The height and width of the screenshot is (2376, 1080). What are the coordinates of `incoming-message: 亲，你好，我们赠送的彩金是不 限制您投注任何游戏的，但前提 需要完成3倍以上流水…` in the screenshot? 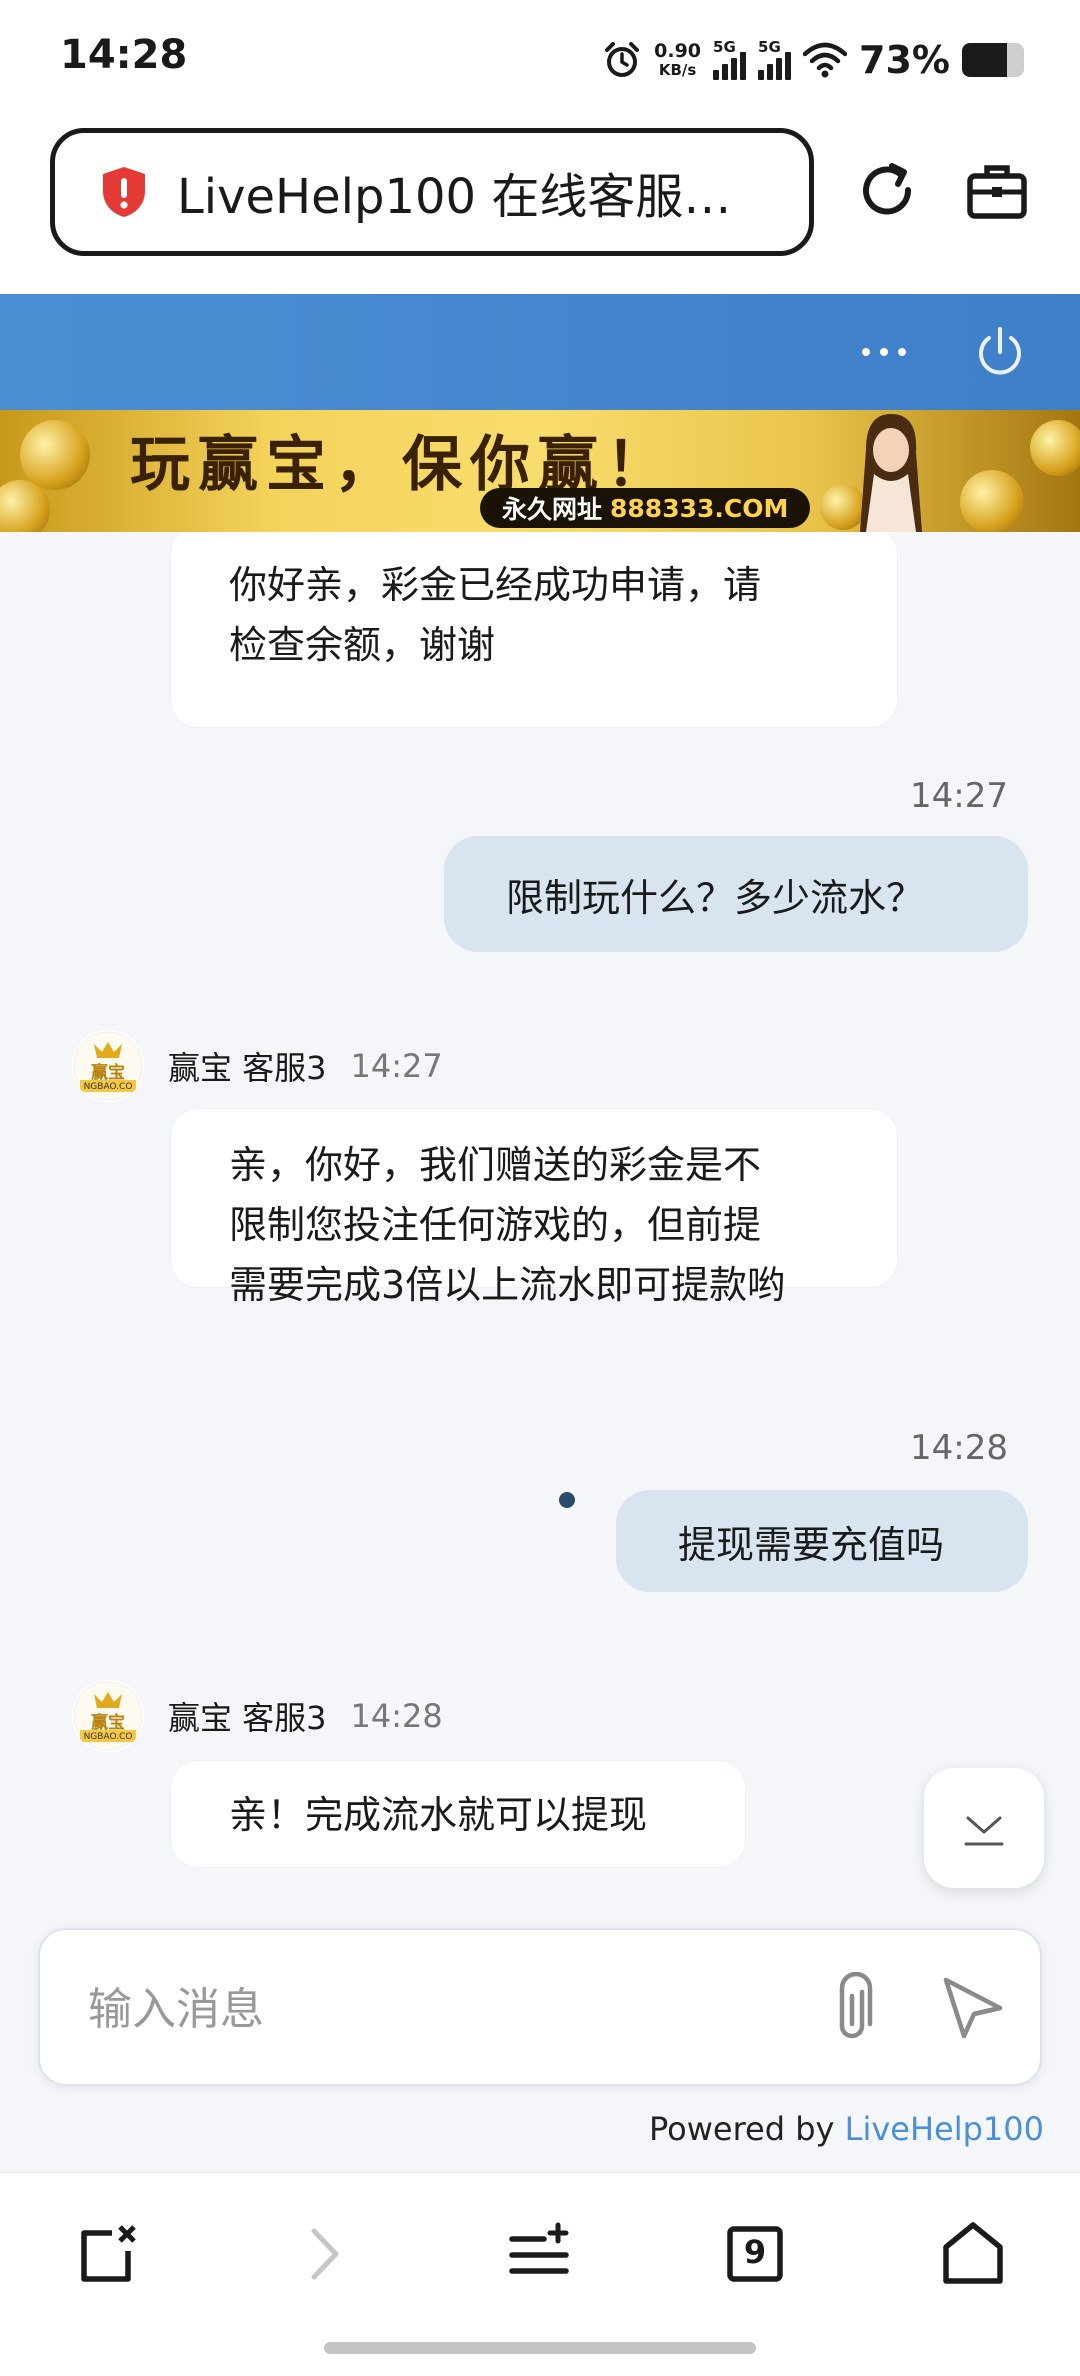 It's located at (534, 1207).